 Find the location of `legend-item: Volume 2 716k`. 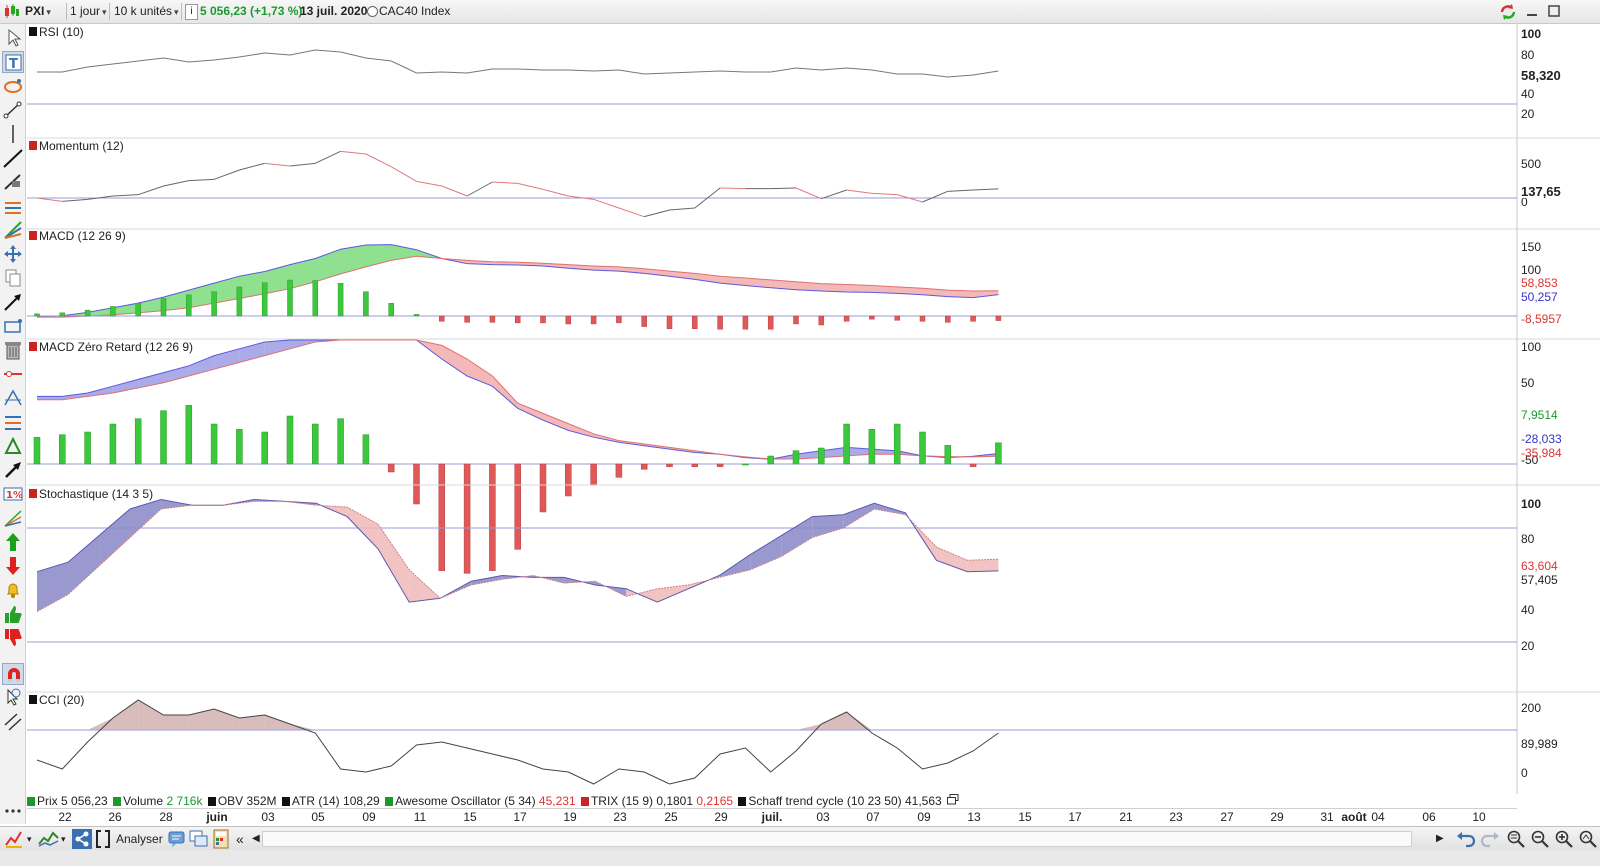

legend-item: Volume 2 716k is located at coordinates (157, 801).